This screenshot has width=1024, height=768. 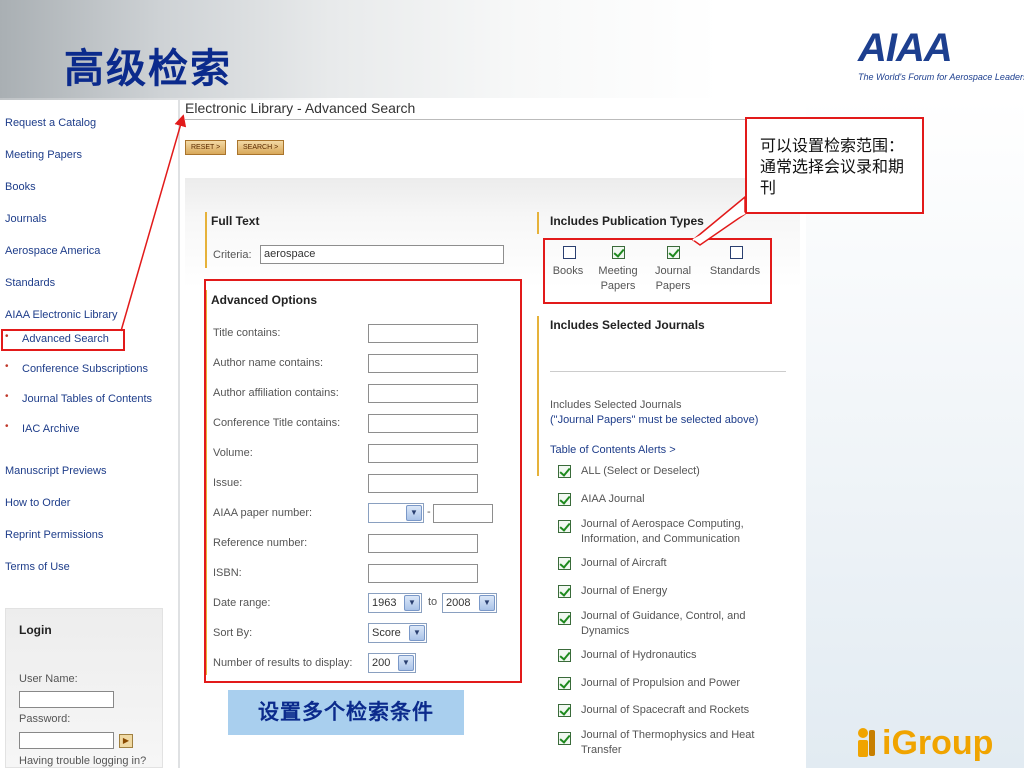 I want to click on journal-spacecraft-label: Journal of Spacecraft and Rockets, so click(x=665, y=710).